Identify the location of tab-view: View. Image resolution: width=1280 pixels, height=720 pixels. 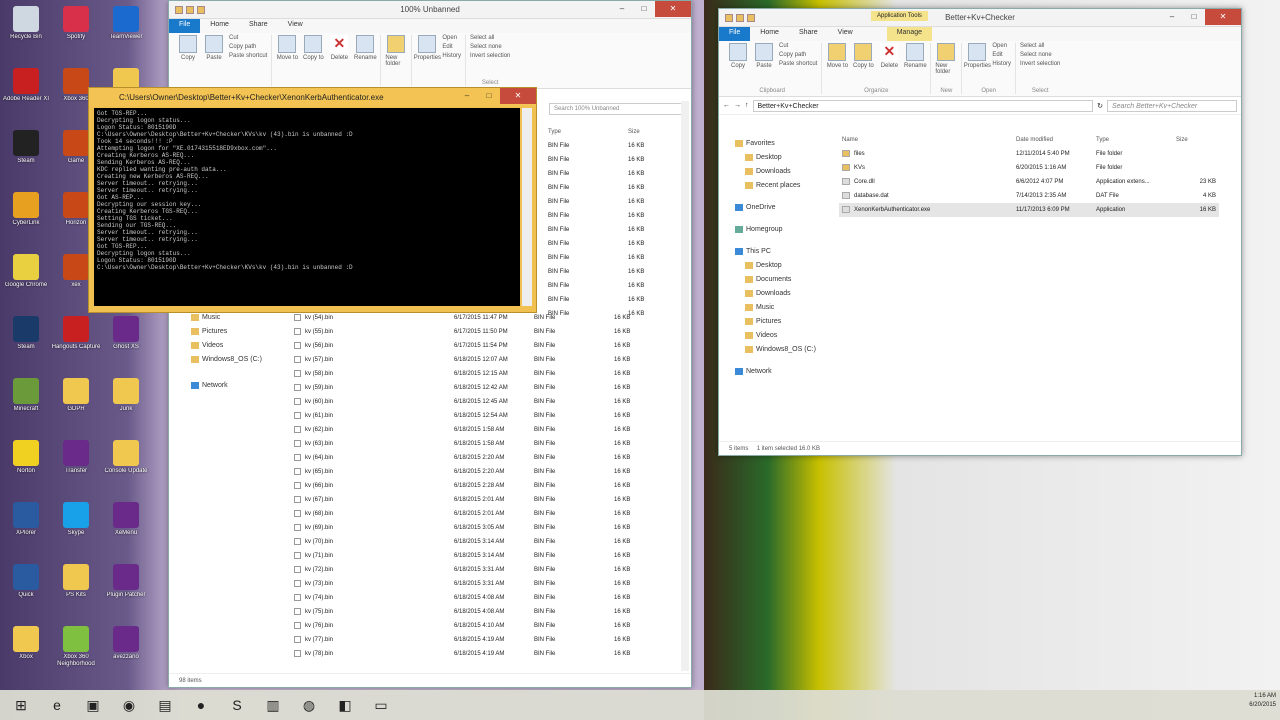
(295, 26).